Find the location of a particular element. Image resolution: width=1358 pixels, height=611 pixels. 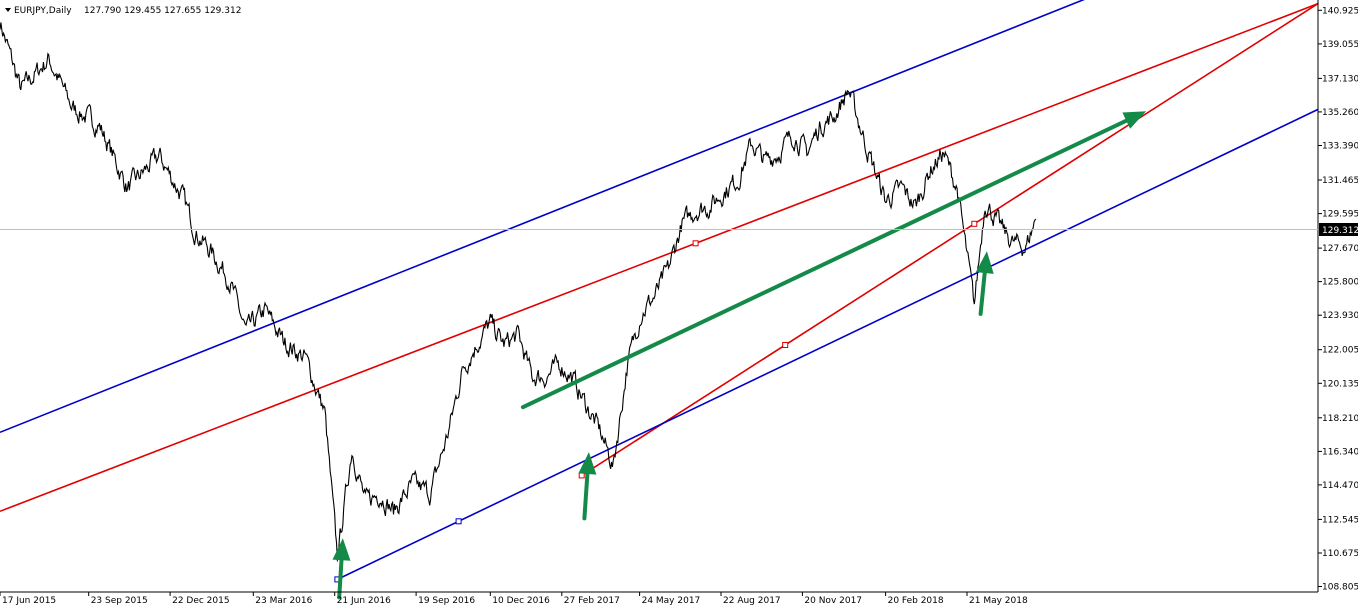

y-tick-label: 112.545 is located at coordinates (1340, 520).